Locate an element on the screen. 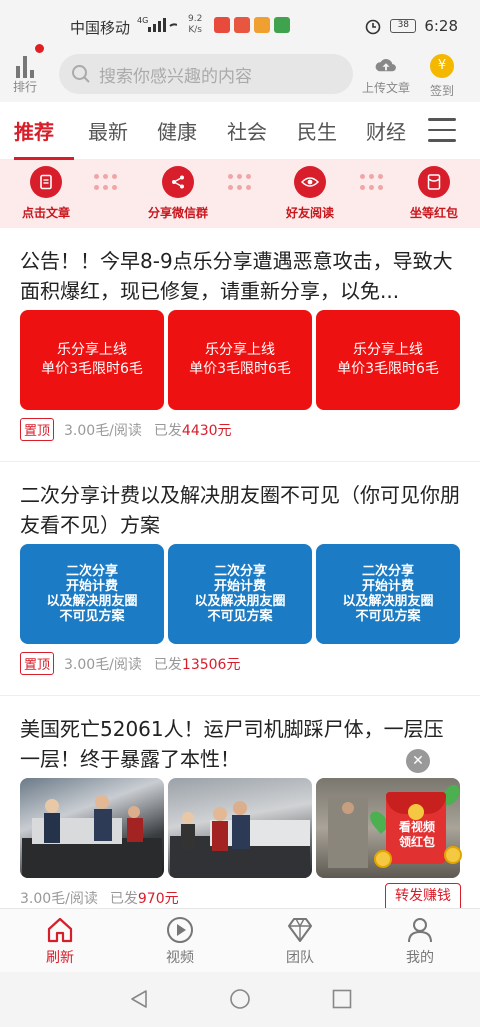  notification-dot is located at coordinates (39, 48).